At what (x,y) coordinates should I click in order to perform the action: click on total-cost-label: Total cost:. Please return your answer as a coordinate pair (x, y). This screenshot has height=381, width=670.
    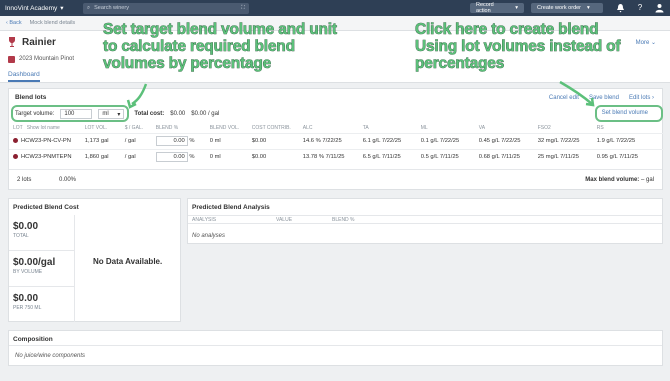
    Looking at the image, I should click on (149, 114).